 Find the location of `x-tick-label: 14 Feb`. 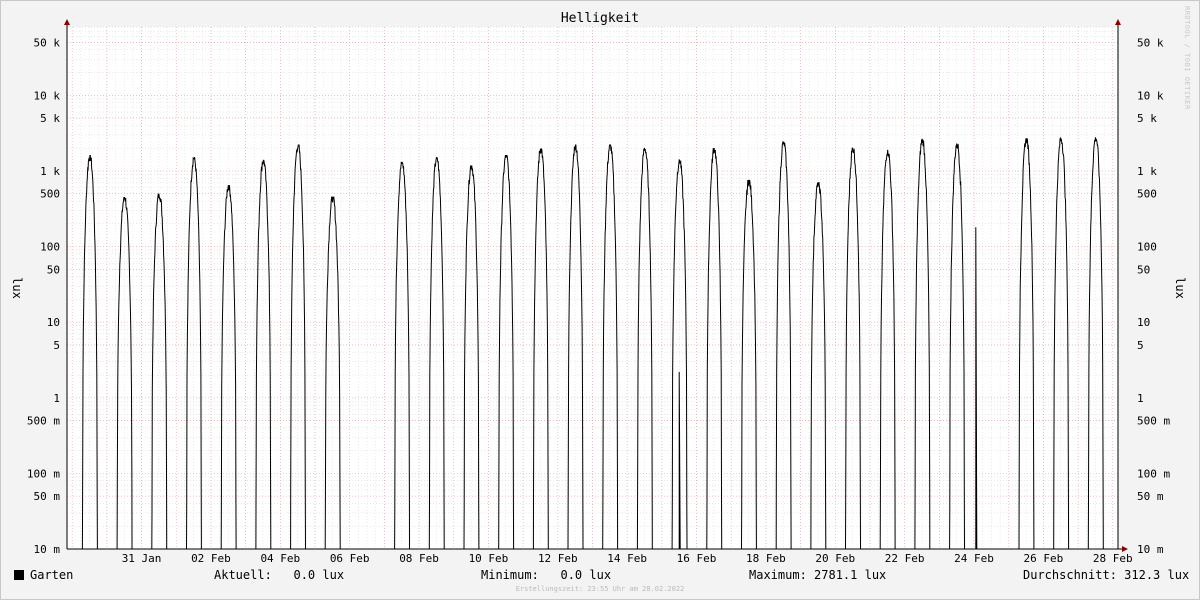

x-tick-label: 14 Feb is located at coordinates (627, 558).